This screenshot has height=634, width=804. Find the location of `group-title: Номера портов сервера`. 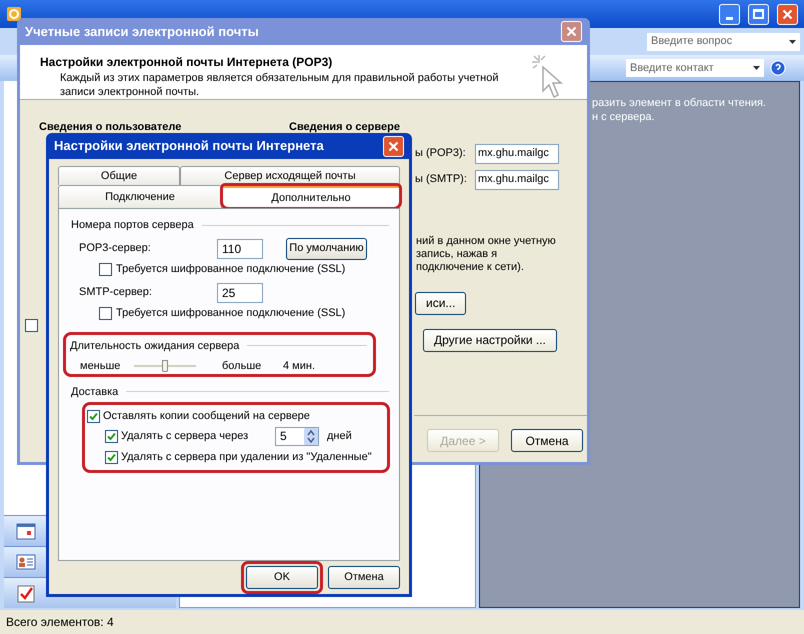

group-title: Номера портов сервера is located at coordinates (132, 225).